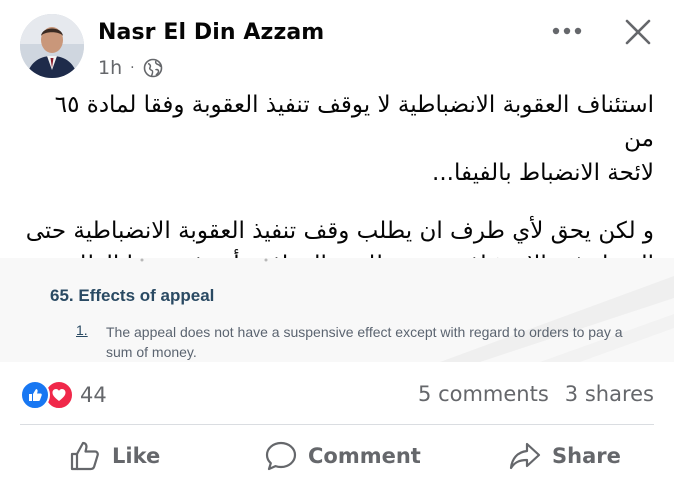 The width and height of the screenshot is (674, 485). Describe the element at coordinates (82, 330) in the screenshot. I see `attachment-item-number: 1.` at that location.